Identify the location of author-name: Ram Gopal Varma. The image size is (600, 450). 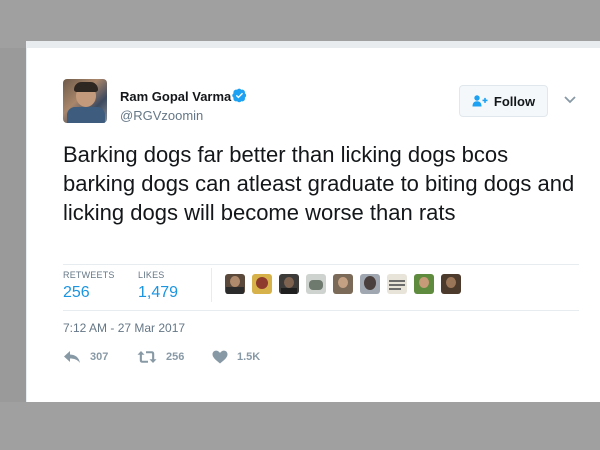
(175, 96).